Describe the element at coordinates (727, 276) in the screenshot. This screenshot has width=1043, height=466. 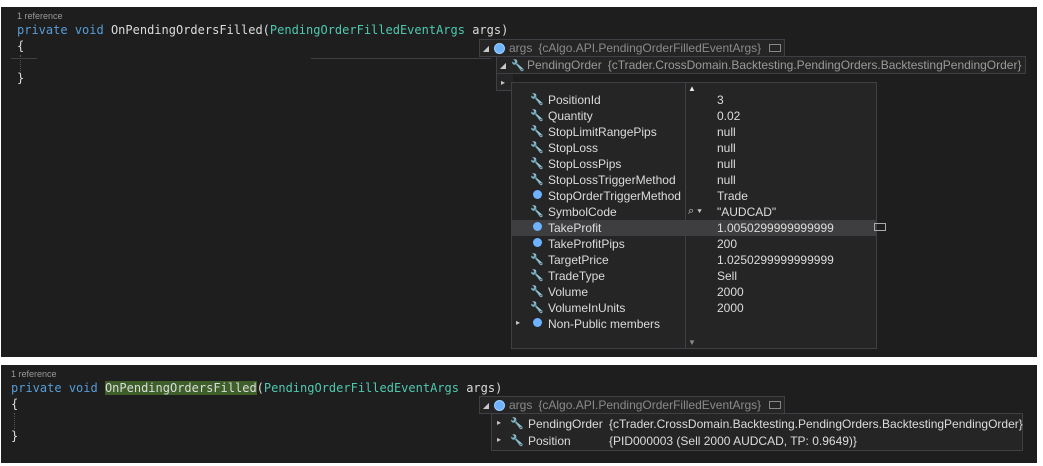
I see `property-value: Sell` at that location.